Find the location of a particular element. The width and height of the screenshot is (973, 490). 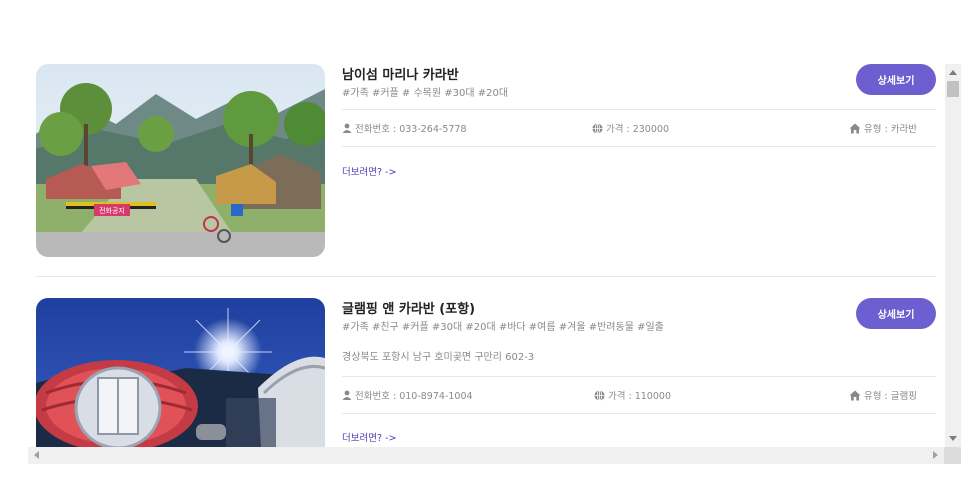

phone-text: 전화번호 : 010-8974-1004 is located at coordinates (414, 396).